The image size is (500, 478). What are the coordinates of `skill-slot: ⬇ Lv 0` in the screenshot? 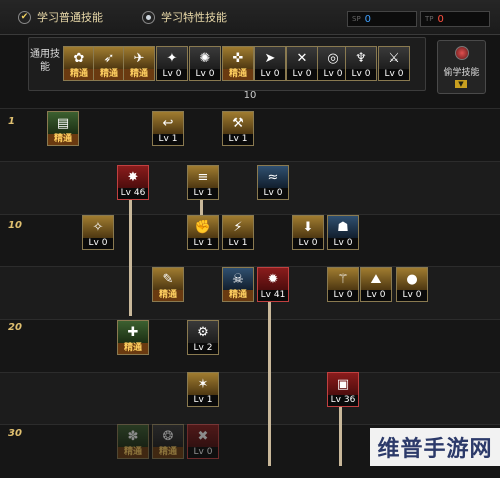 It's located at (308, 232).